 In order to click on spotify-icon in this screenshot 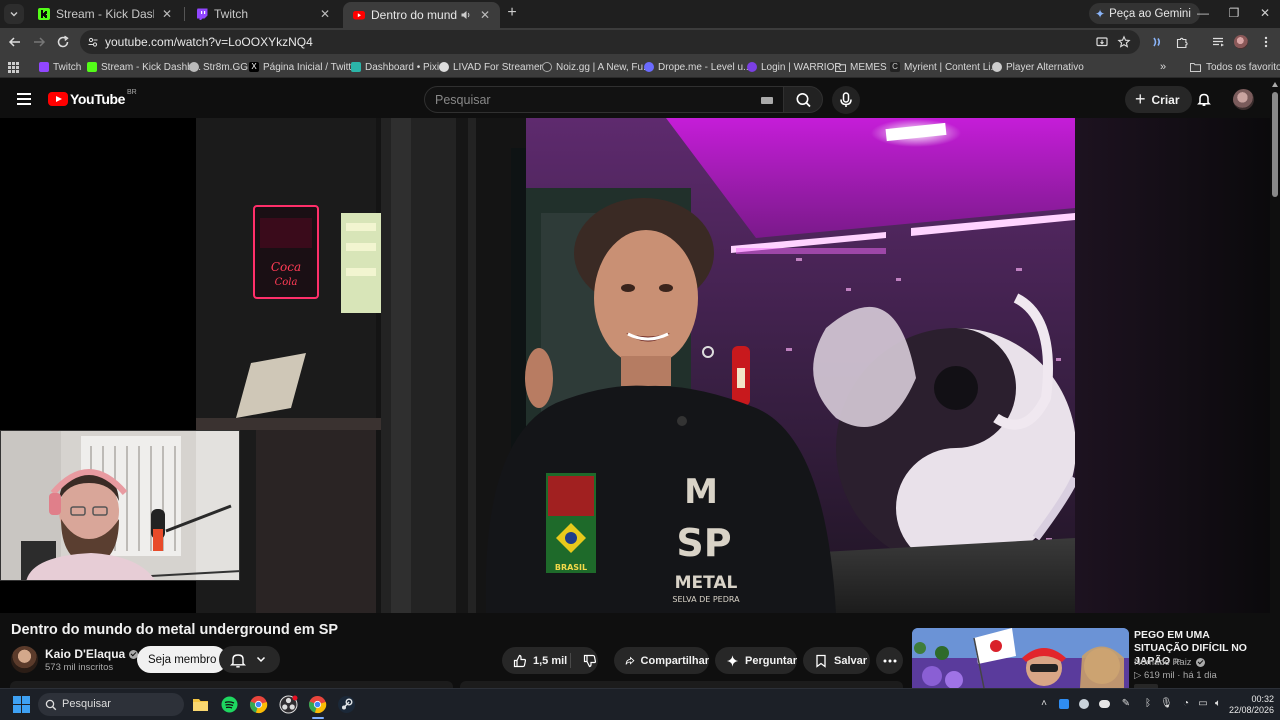, I will do `click(229, 704)`.